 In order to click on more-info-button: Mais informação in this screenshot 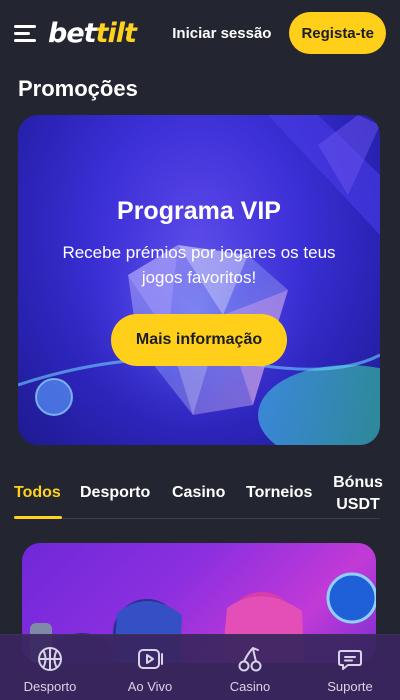, I will do `click(199, 340)`.